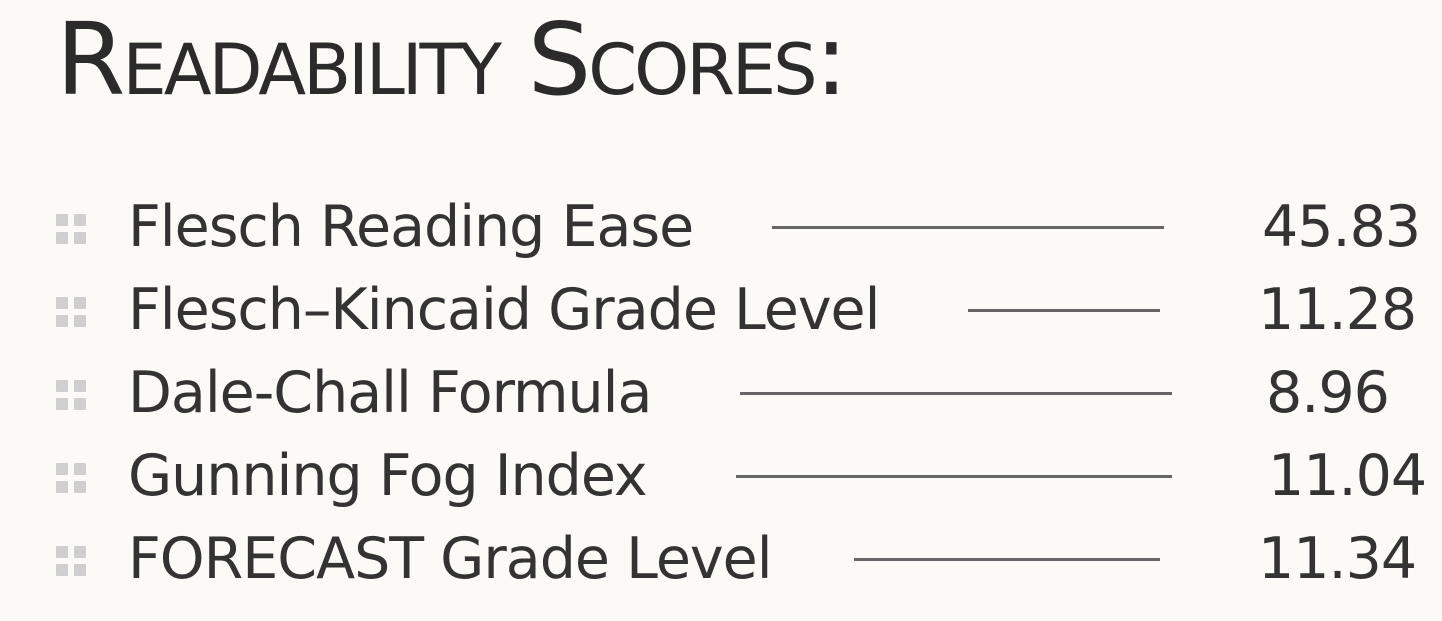 The image size is (1442, 621). What do you see at coordinates (1337, 559) in the screenshot?
I see `score-value: 11.34` at bounding box center [1337, 559].